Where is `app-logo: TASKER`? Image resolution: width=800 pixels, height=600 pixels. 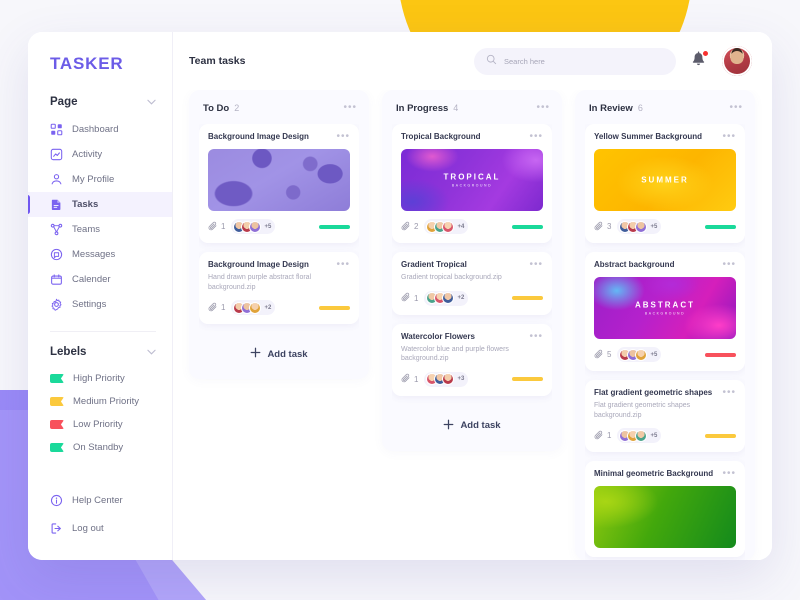 app-logo: TASKER is located at coordinates (100, 64).